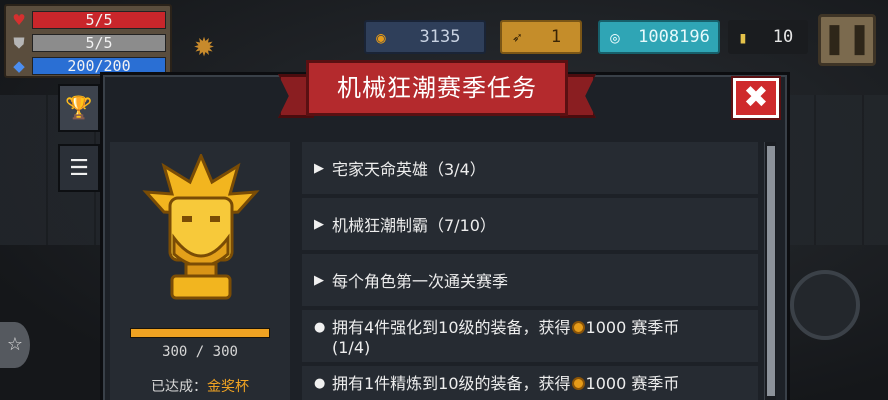 This screenshot has width=888, height=400. I want to click on gems-badge: ◎ 1008196, so click(659, 37).